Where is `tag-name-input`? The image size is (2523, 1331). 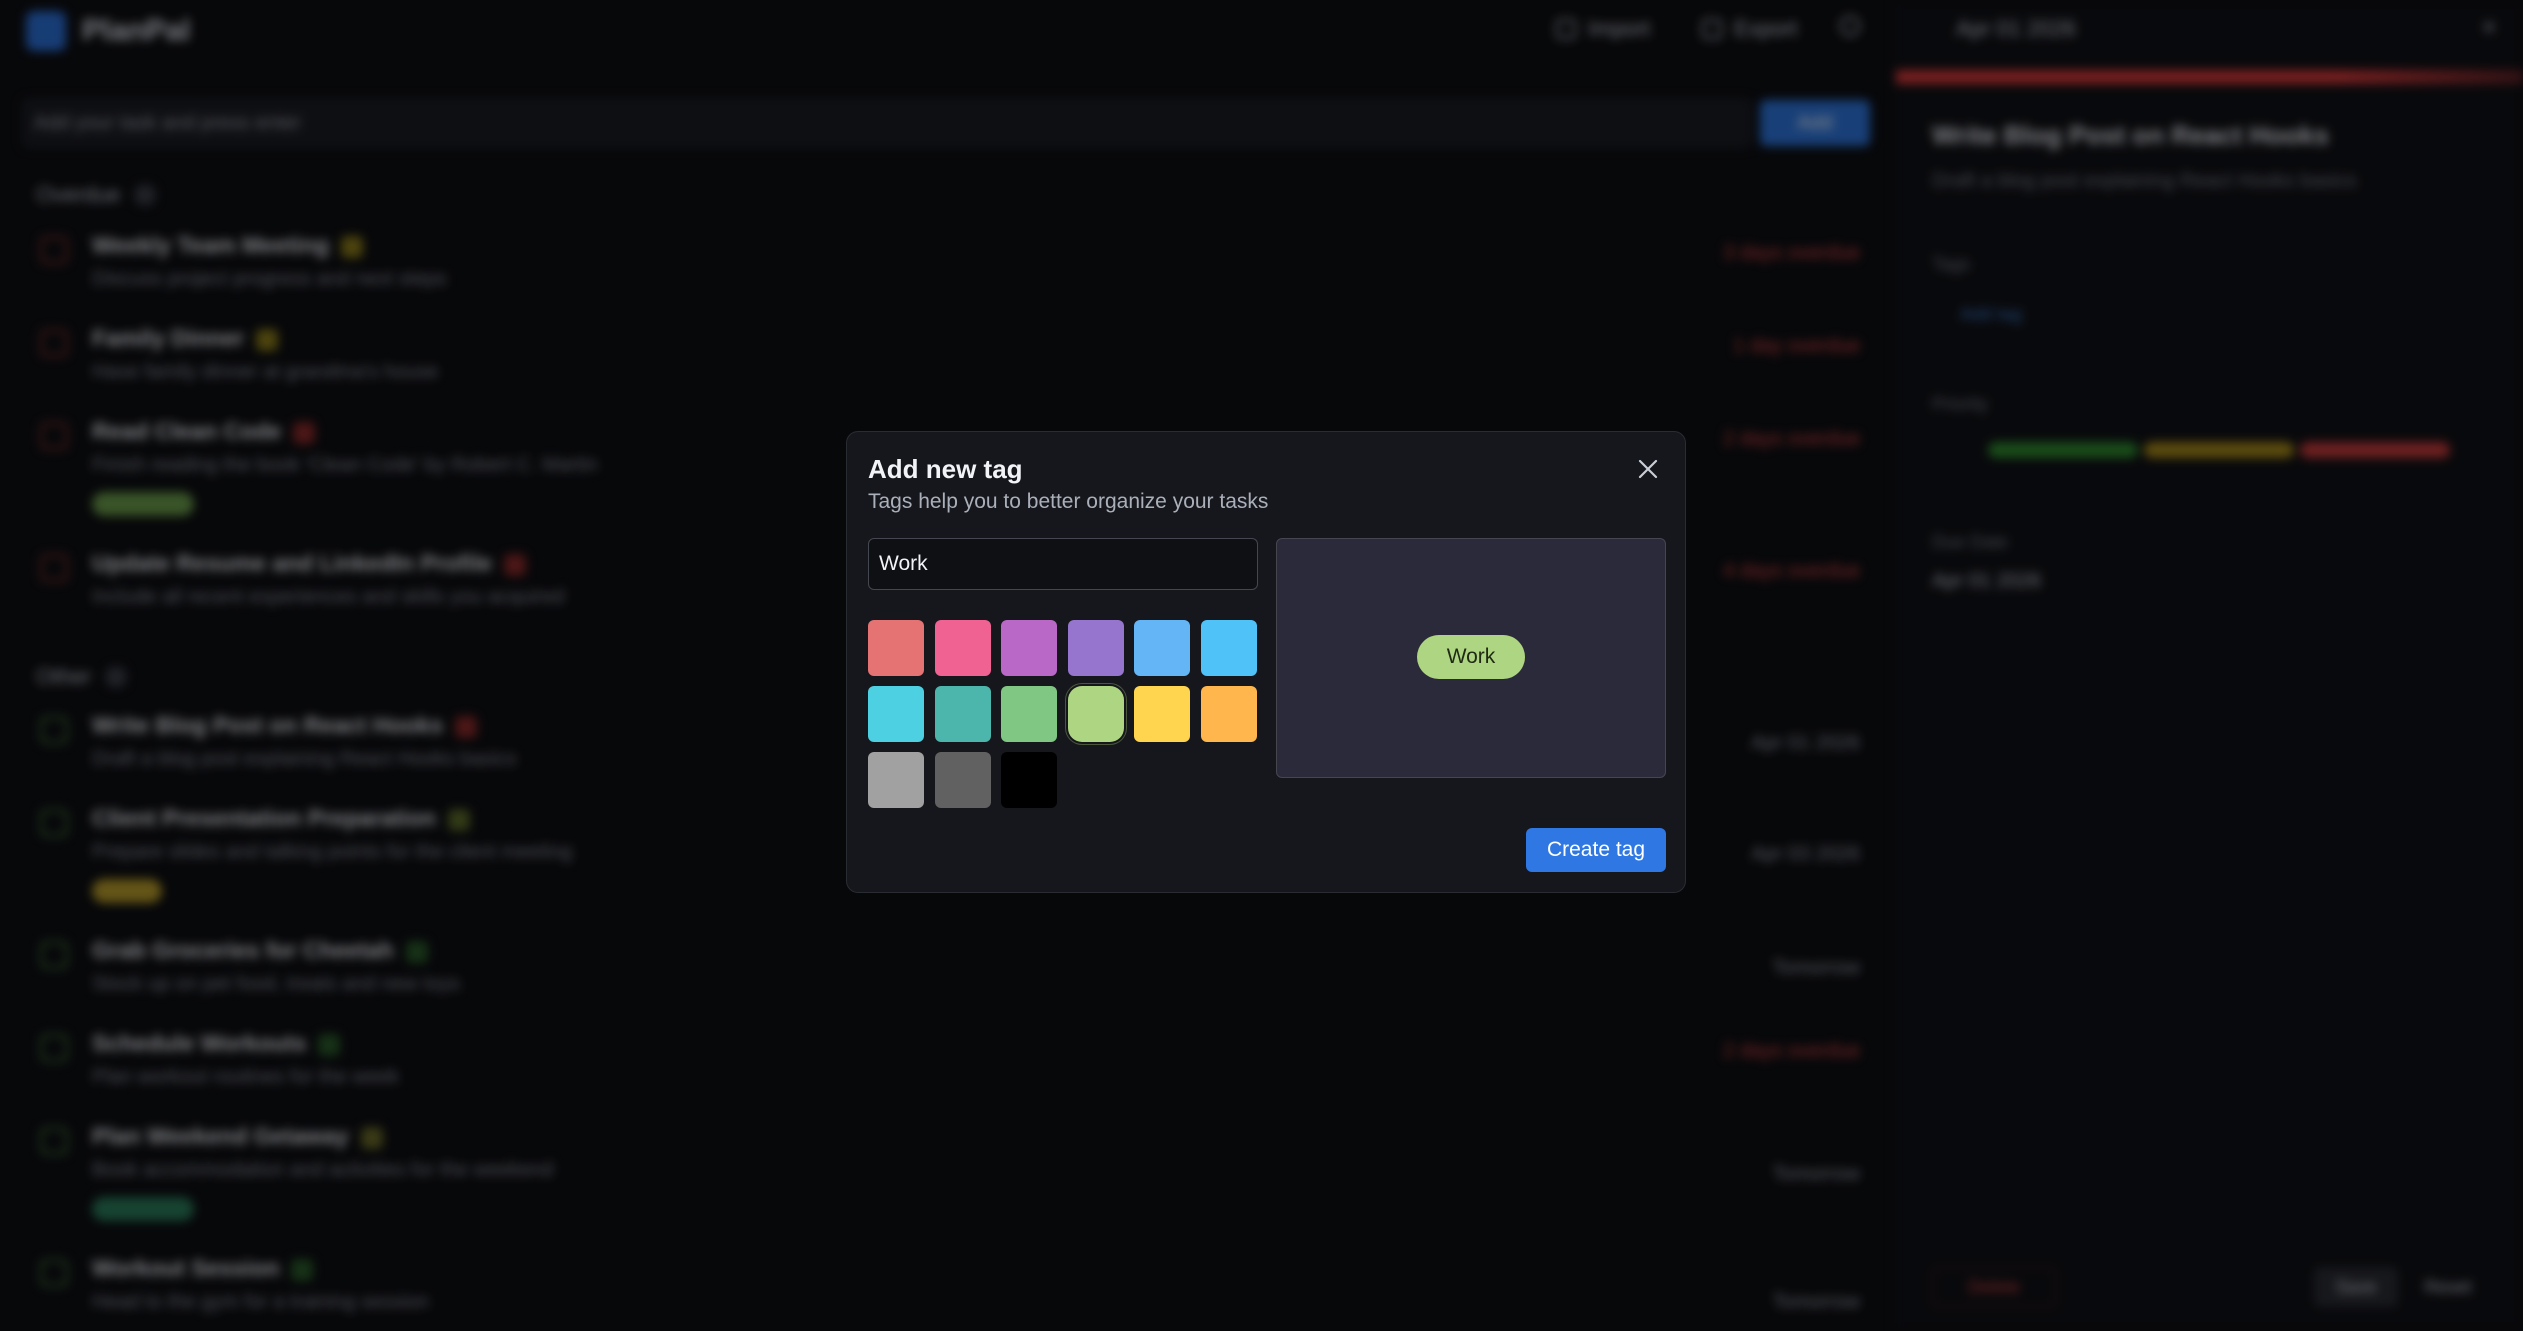
tag-name-input is located at coordinates (1063, 564).